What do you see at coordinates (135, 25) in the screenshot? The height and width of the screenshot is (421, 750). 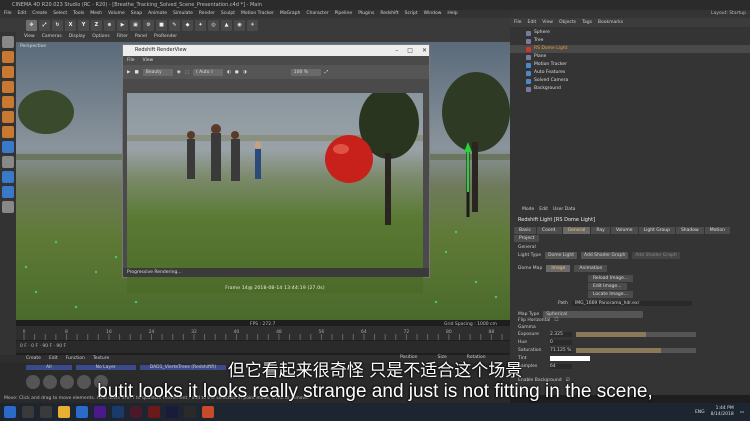 I see `render-active-button: ▣` at bounding box center [135, 25].